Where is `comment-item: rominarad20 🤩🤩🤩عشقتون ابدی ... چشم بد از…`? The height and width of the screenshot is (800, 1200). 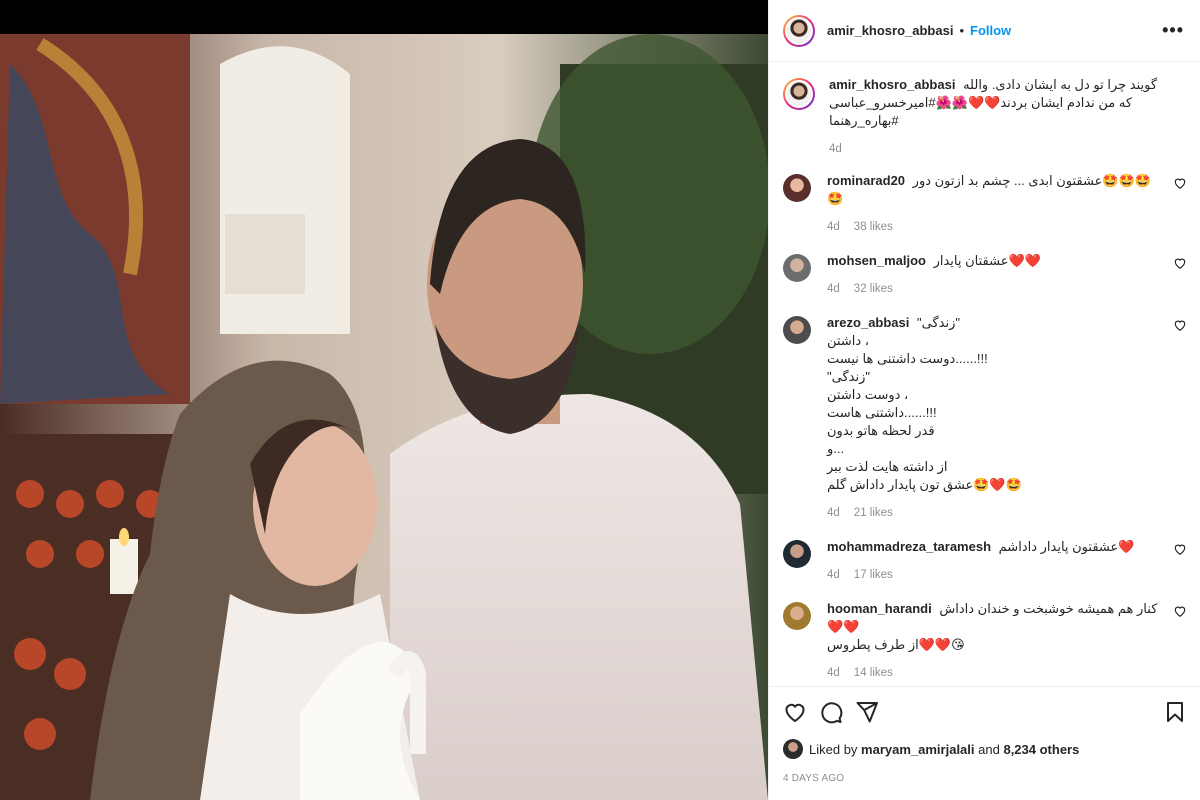
comment-item: rominarad20 🤩🤩🤩عشقتون ابدی ... چشم بد از… is located at coordinates (985, 204).